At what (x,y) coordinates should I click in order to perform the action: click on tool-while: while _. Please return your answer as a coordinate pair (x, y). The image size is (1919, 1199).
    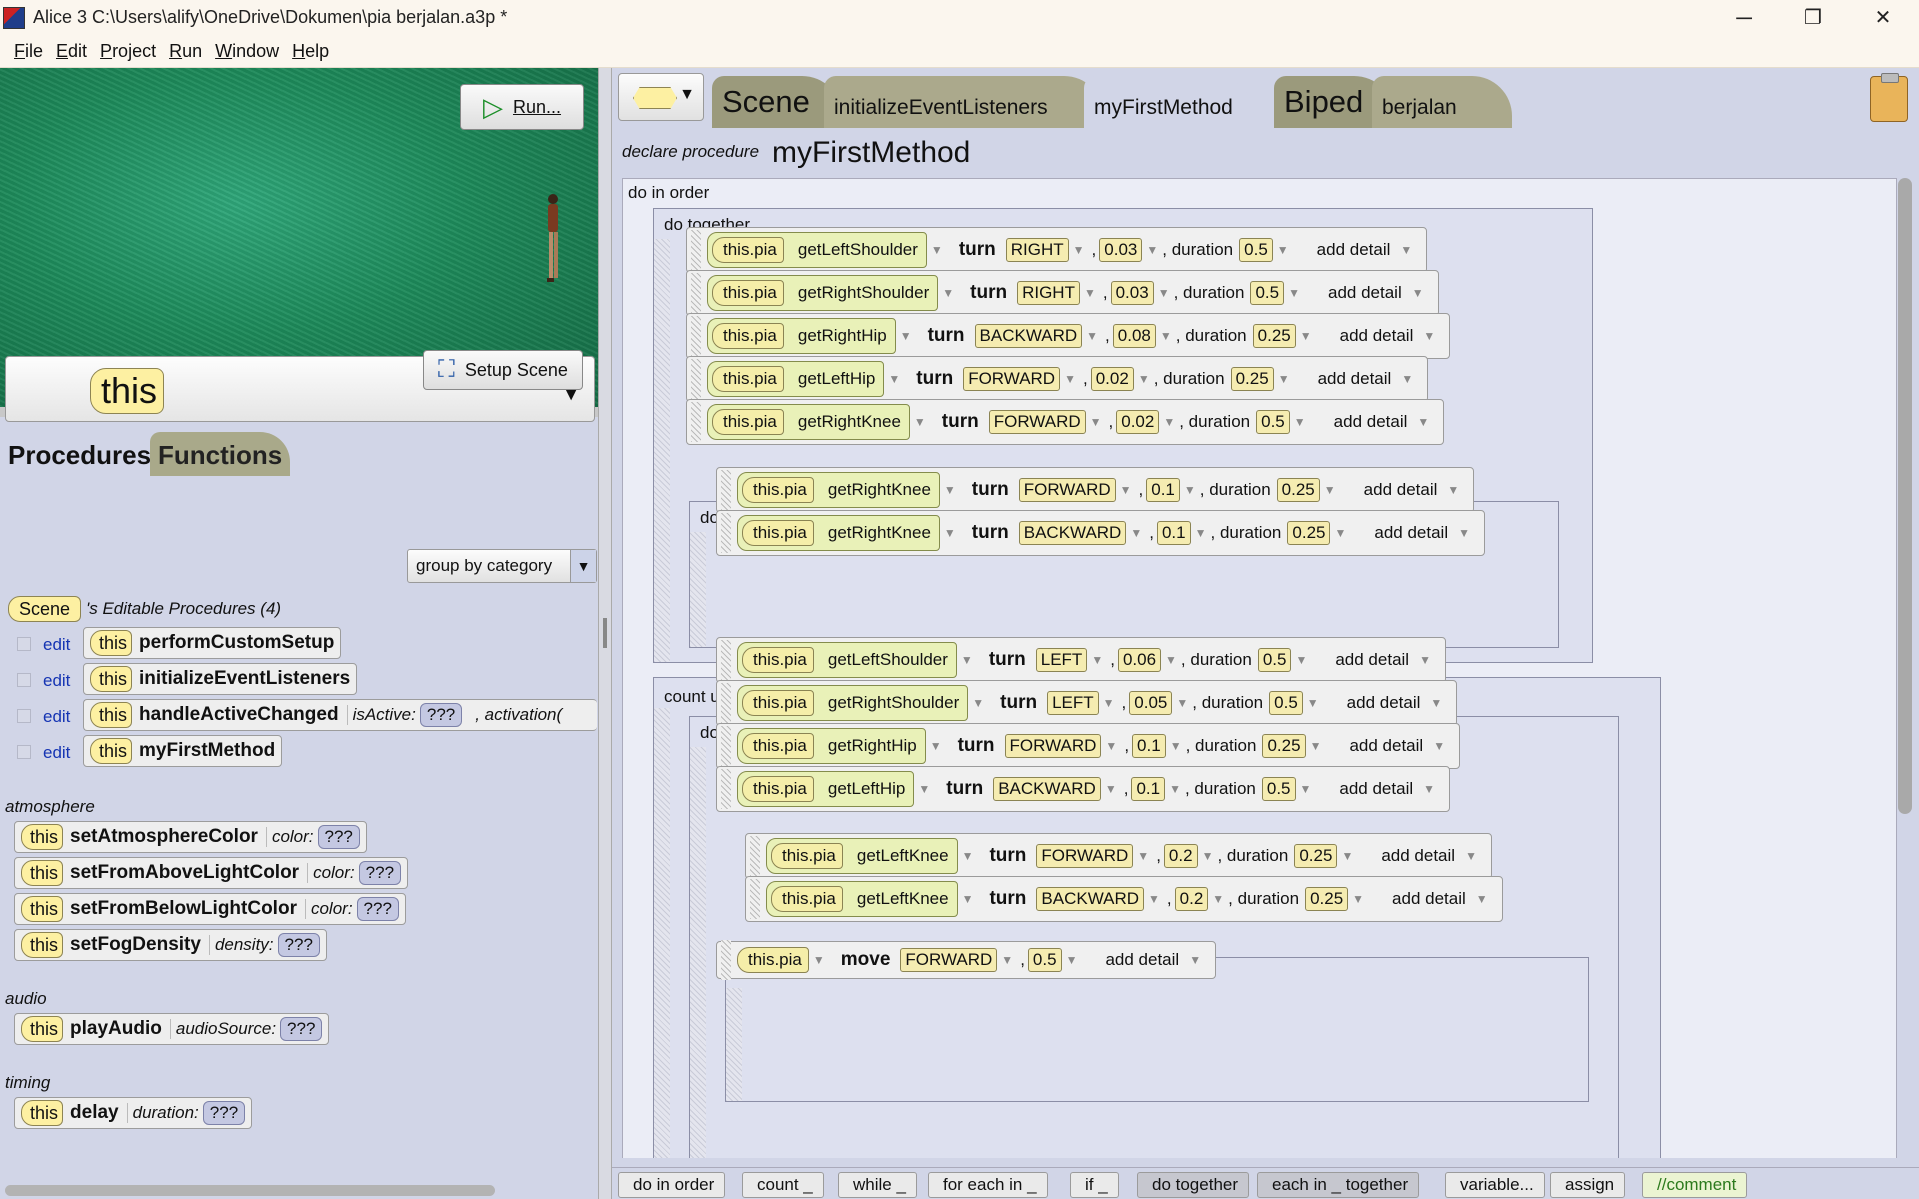
    Looking at the image, I should click on (877, 1185).